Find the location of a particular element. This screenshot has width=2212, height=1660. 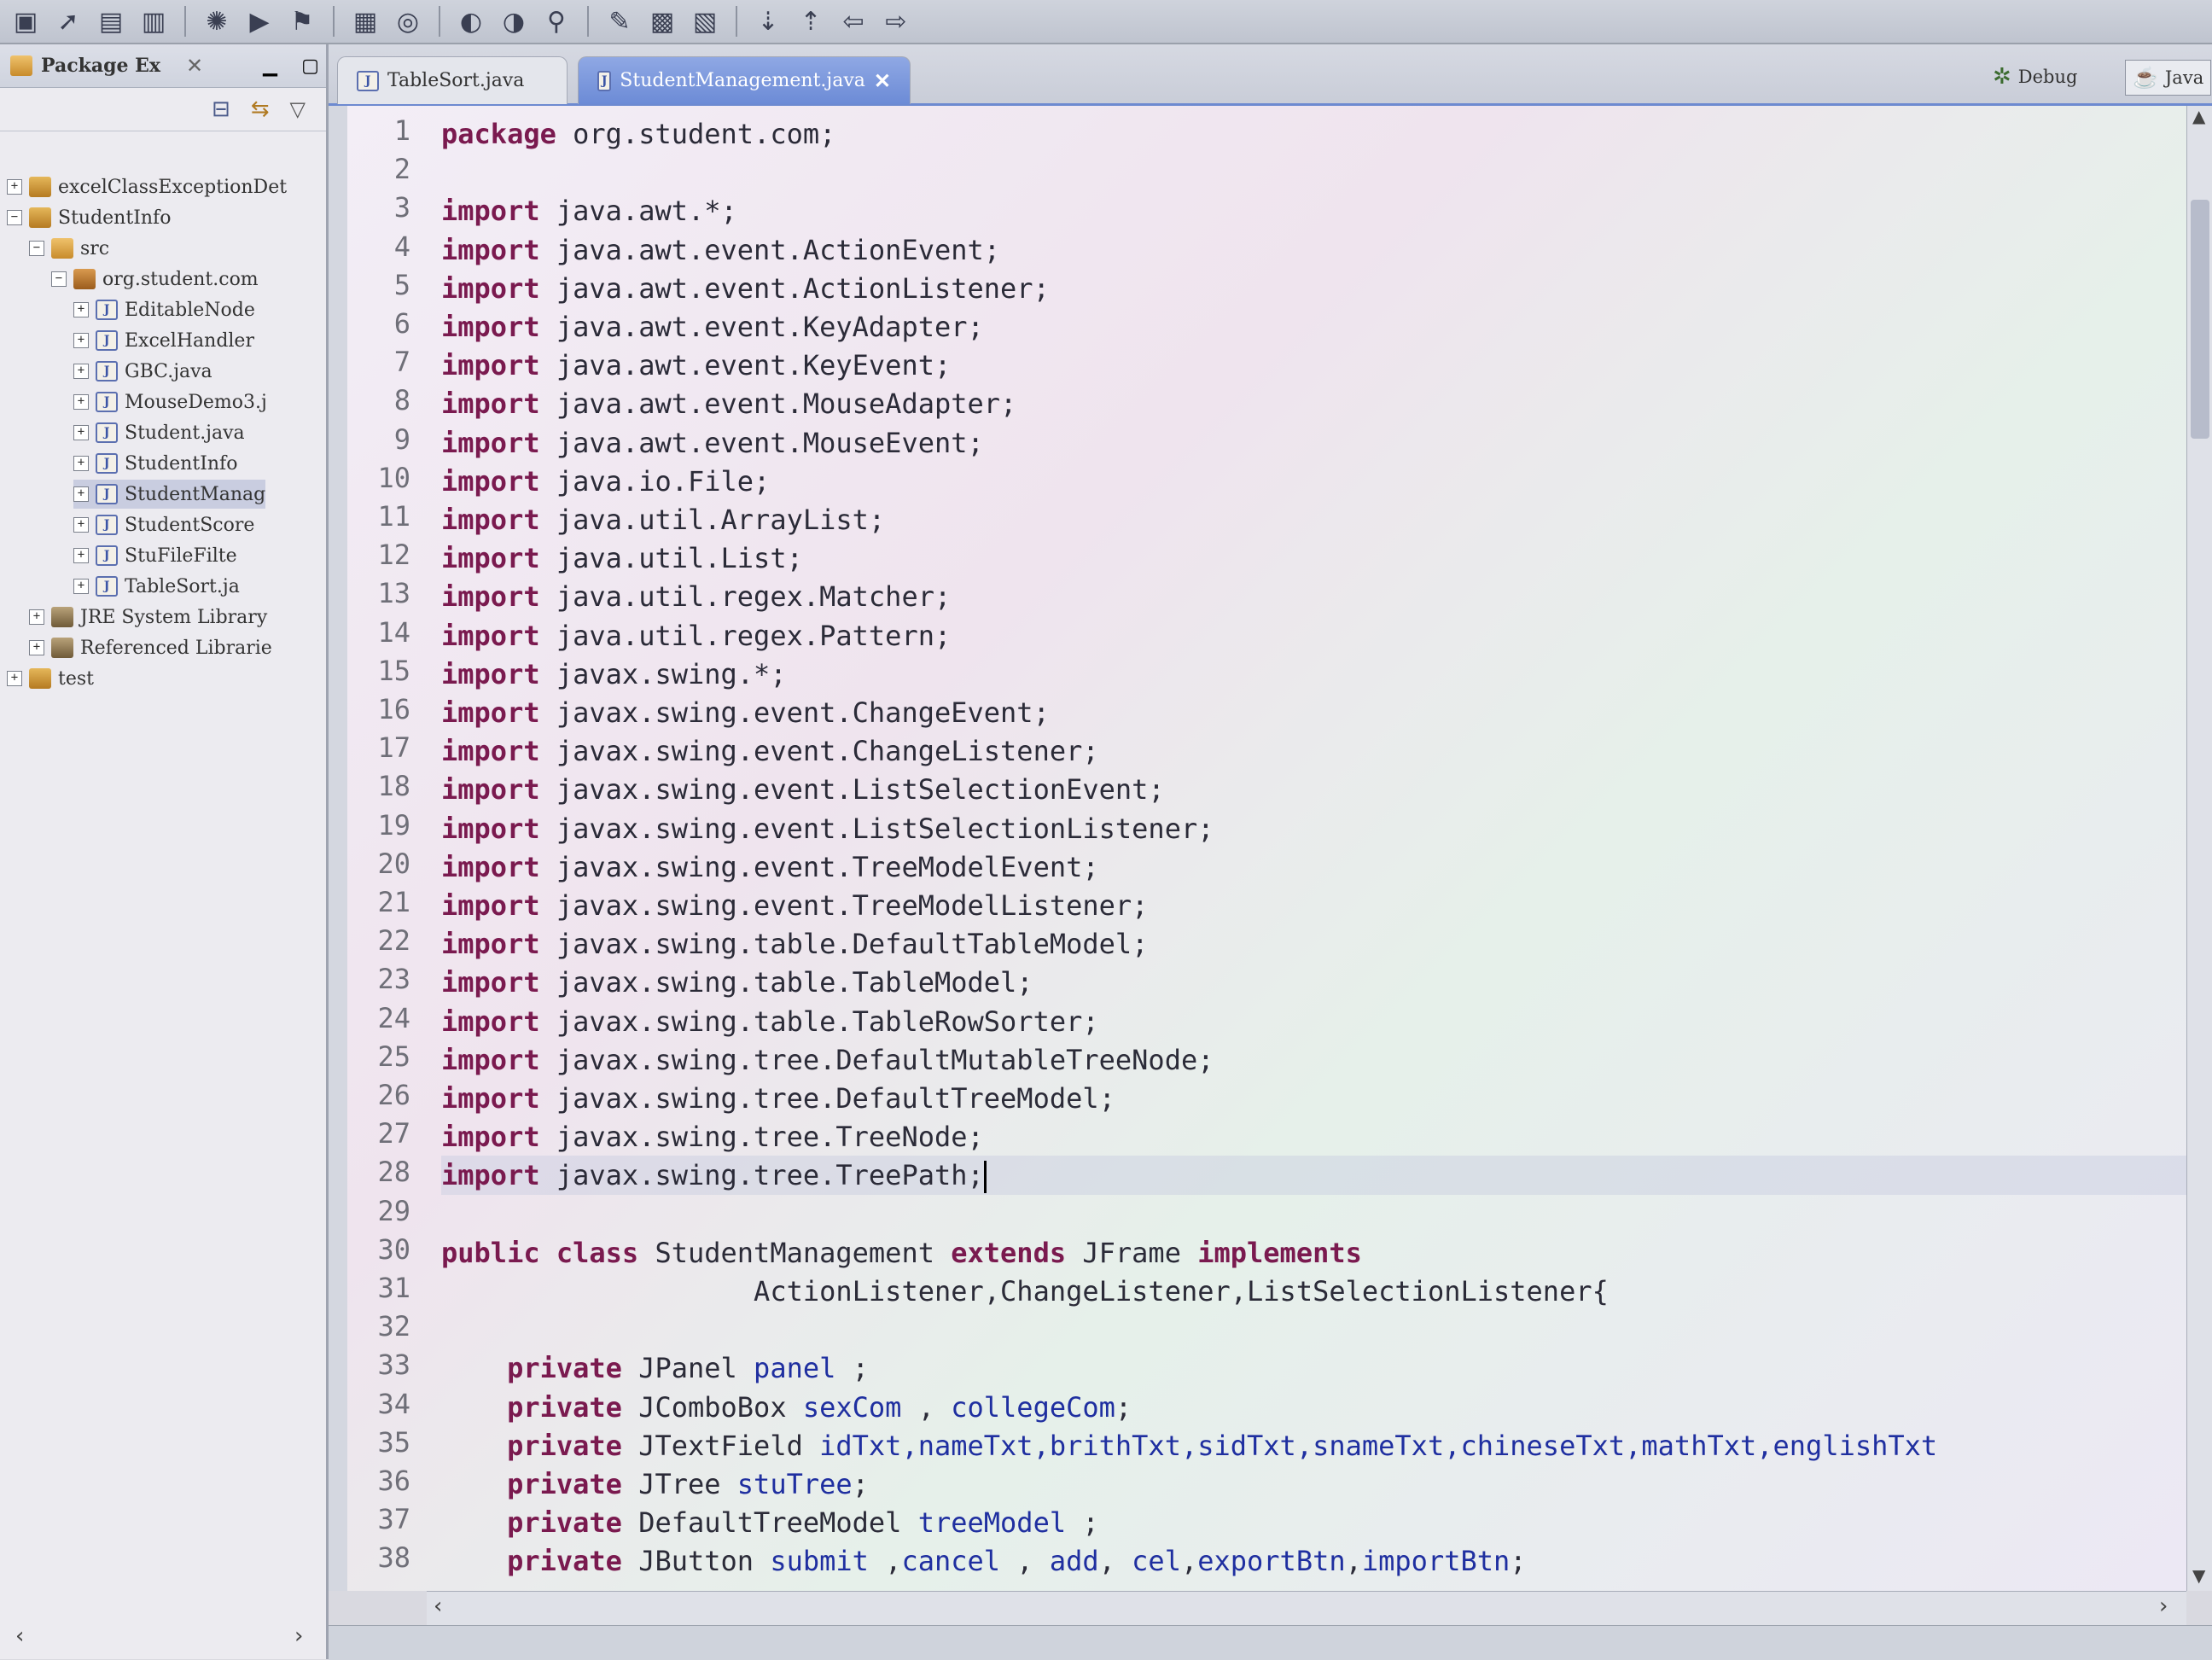

view-menu-icon: ▽ is located at coordinates (298, 109).